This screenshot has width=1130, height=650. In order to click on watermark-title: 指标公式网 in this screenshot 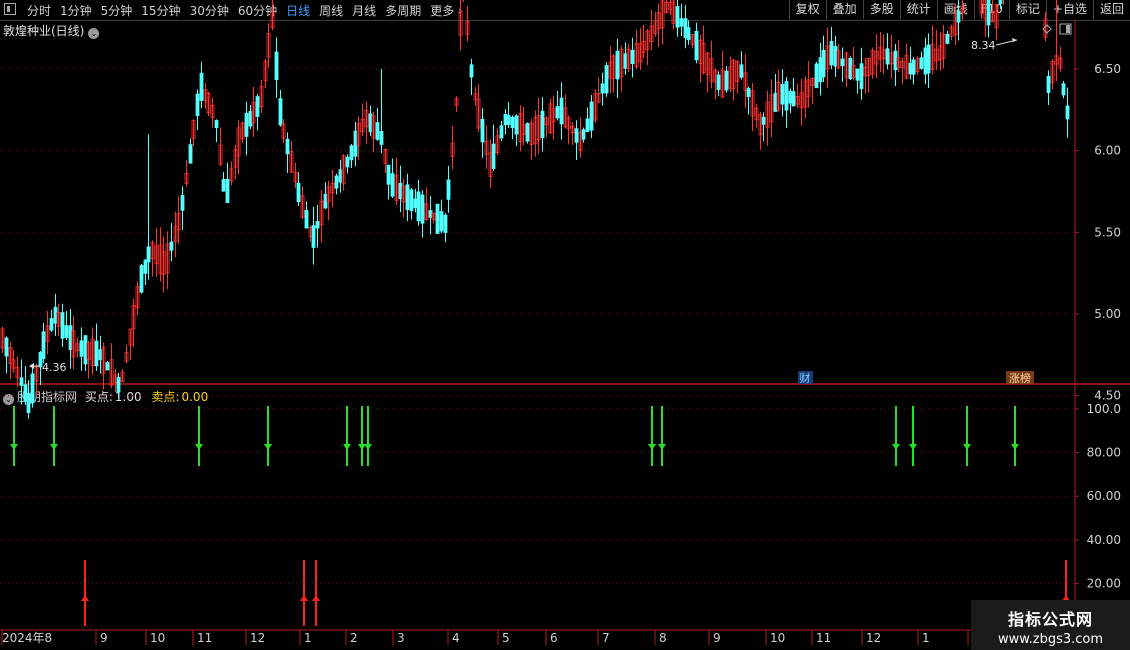, I will do `click(1050, 619)`.